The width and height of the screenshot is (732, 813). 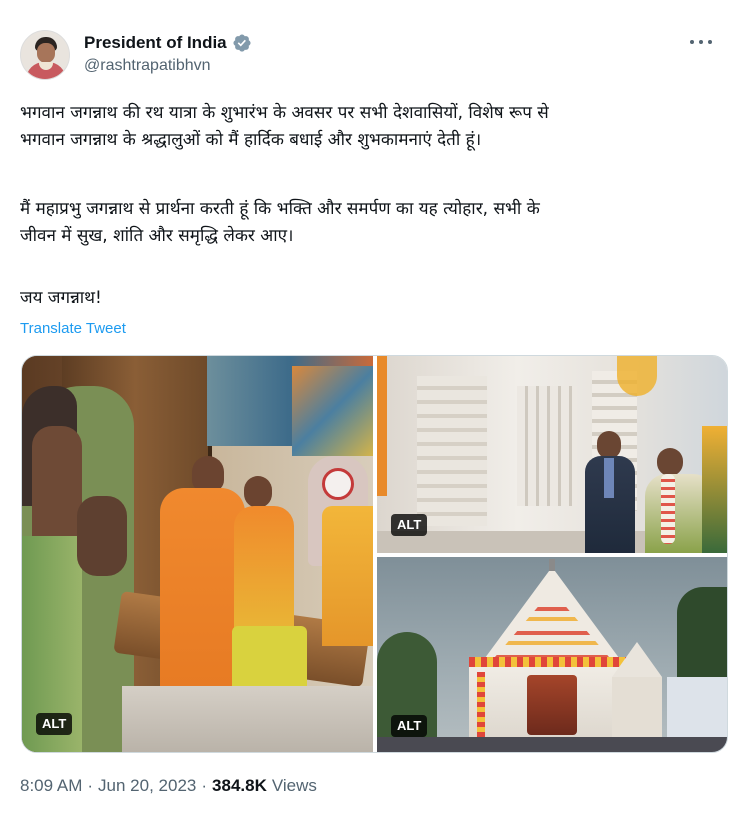 I want to click on tweet-meta: 8:09 AM · Jun 20, 2023 · 384.8K Views, so click(x=168, y=786).